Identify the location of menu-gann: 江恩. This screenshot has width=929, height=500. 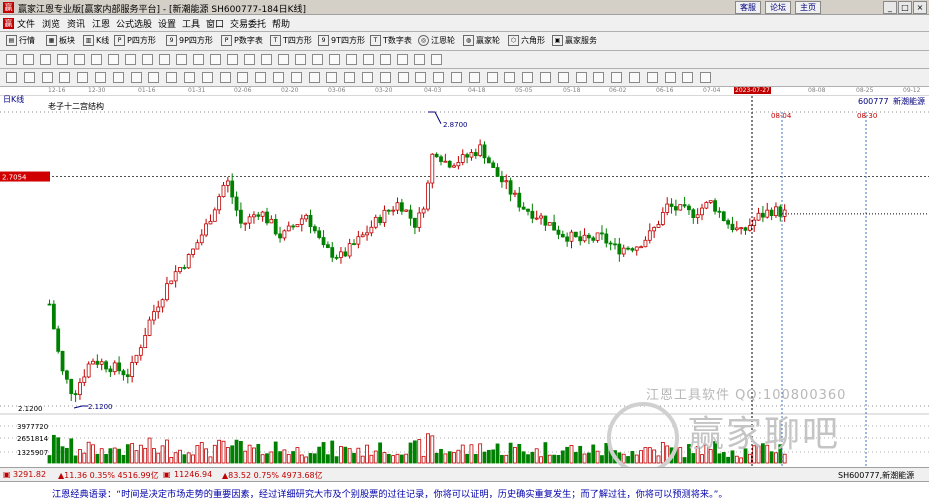
(101, 23).